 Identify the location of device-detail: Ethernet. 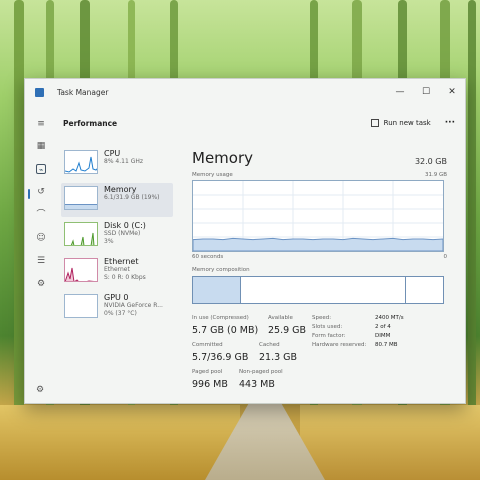
(117, 269).